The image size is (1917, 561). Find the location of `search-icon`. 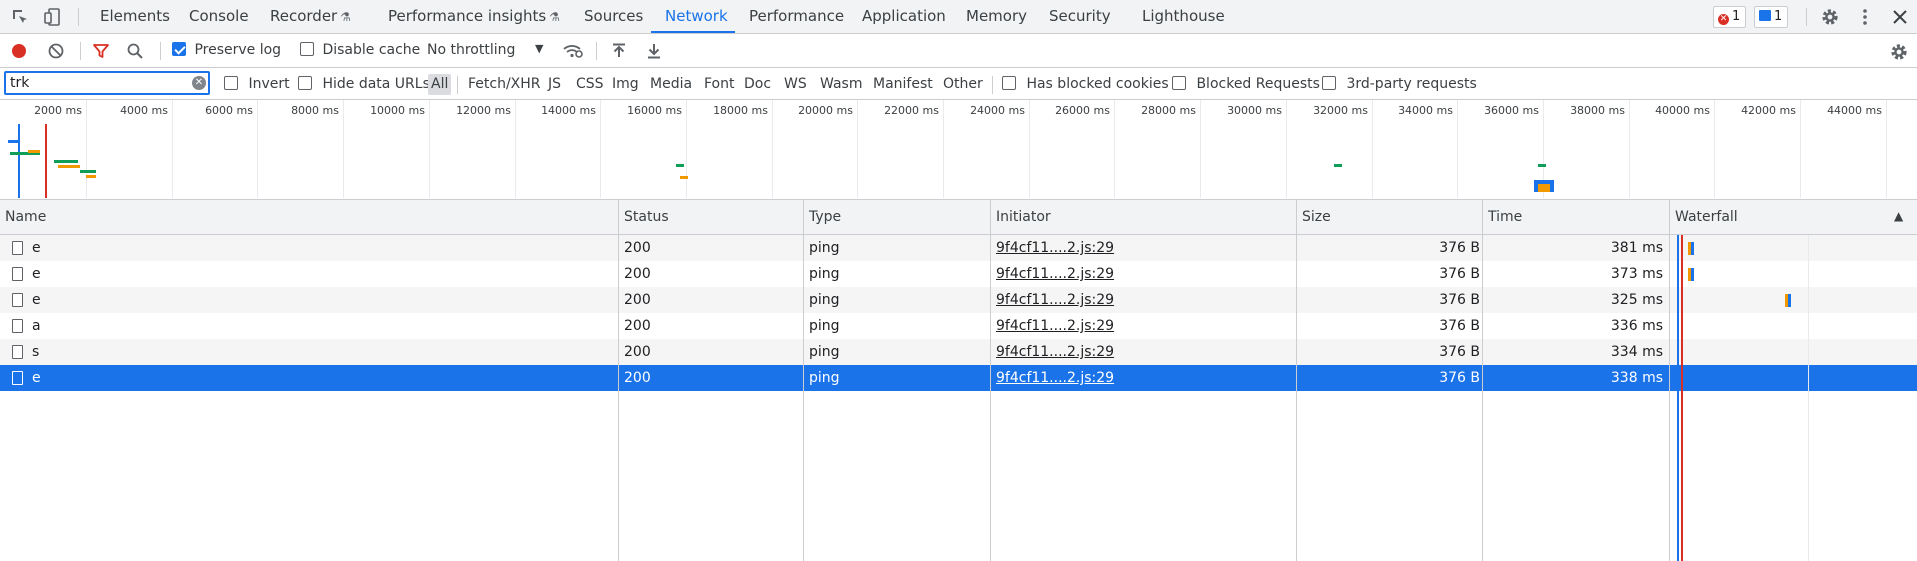

search-icon is located at coordinates (135, 51).